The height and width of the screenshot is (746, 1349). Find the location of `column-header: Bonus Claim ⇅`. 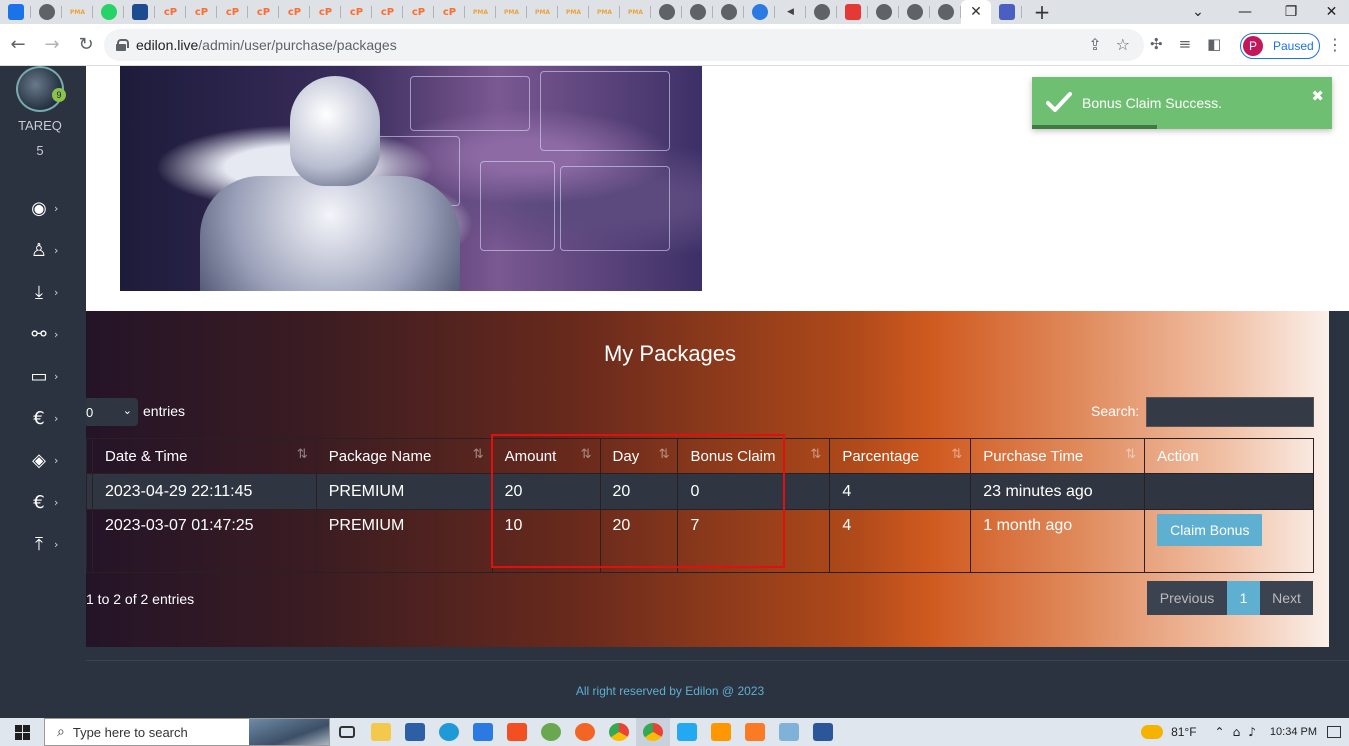

column-header: Bonus Claim ⇅ is located at coordinates (754, 456).